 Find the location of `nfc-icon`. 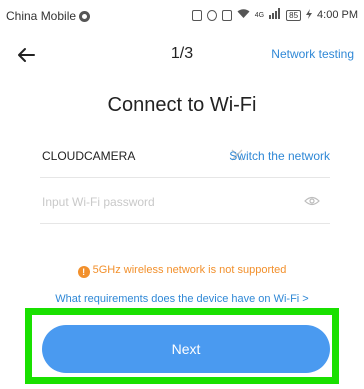

nfc-icon is located at coordinates (226, 15).